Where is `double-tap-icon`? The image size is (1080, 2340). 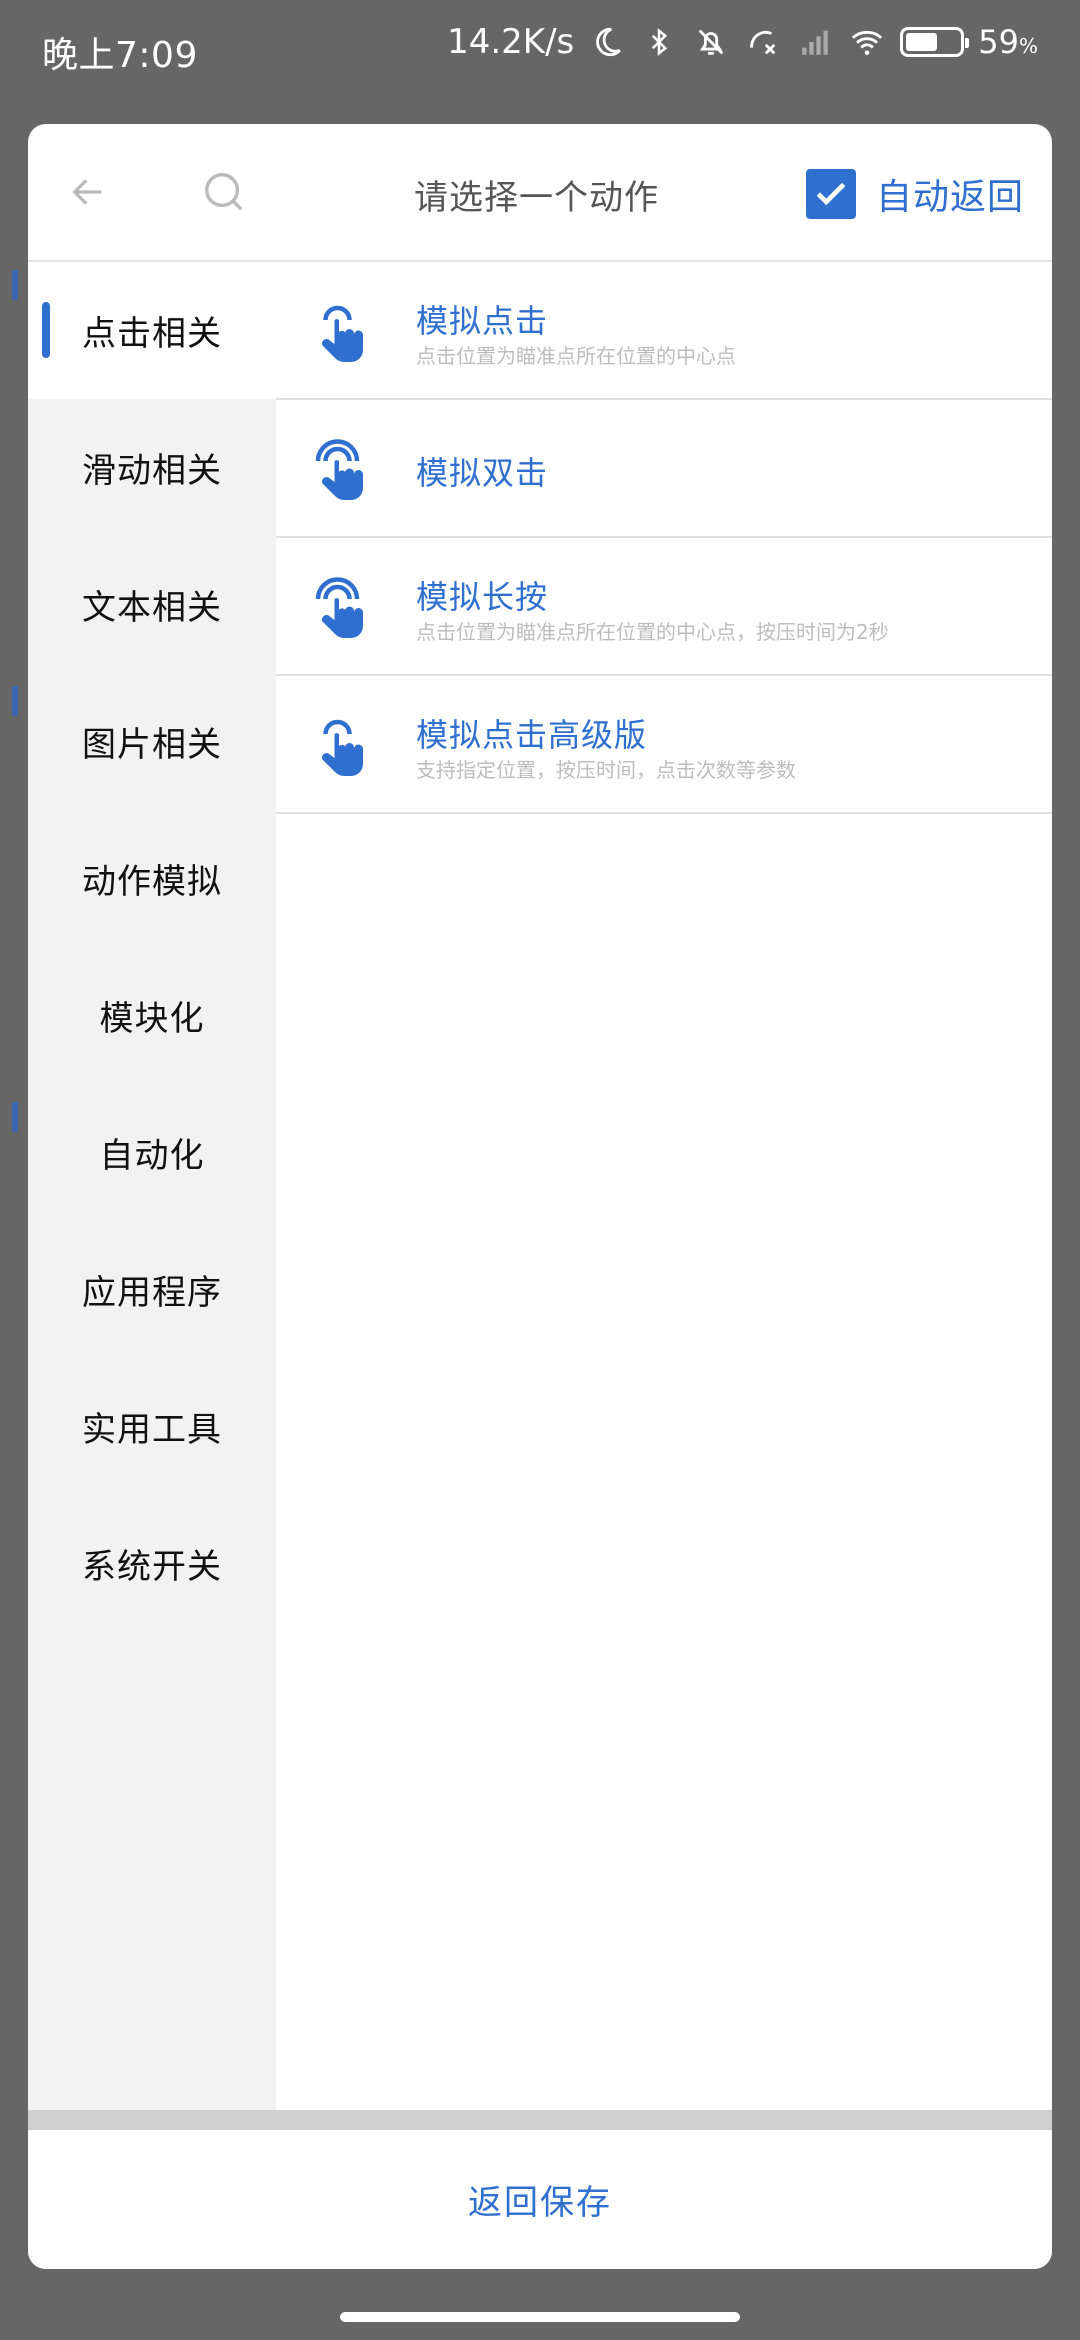 double-tap-icon is located at coordinates (339, 469).